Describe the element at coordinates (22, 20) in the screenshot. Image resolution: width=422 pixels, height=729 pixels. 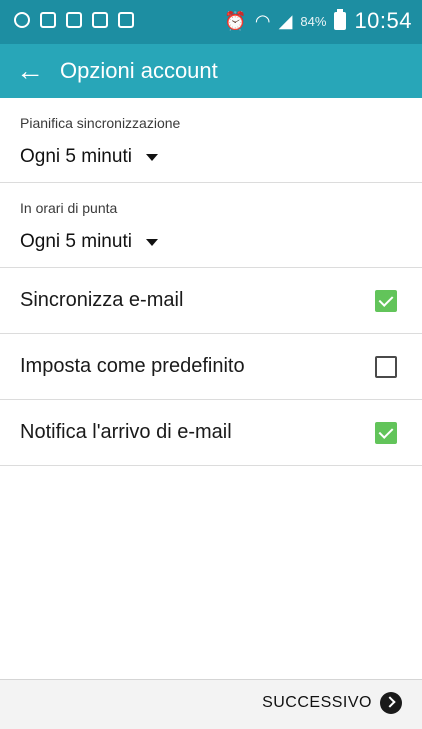
I see `whatsapp-icon` at that location.